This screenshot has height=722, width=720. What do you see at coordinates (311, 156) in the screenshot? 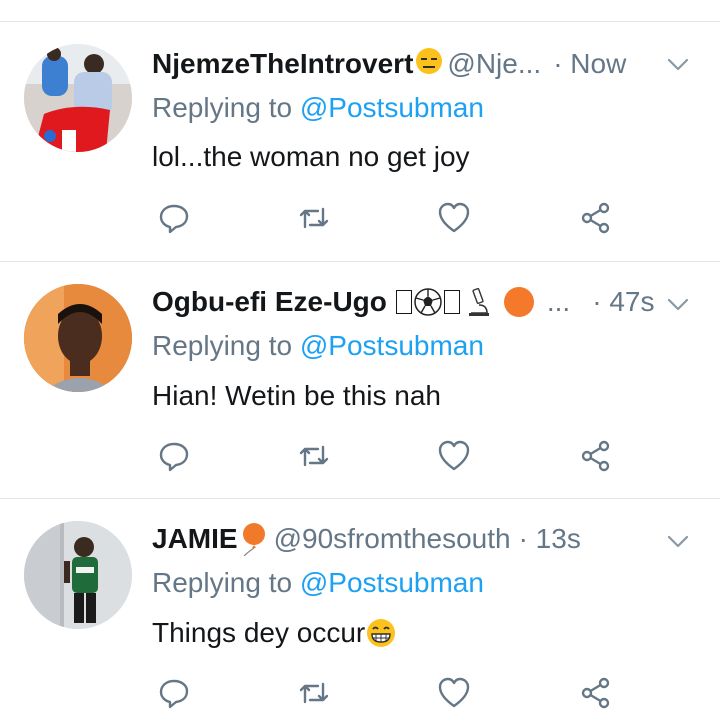
I see `tweet-text: lol...the woman no get joy` at bounding box center [311, 156].